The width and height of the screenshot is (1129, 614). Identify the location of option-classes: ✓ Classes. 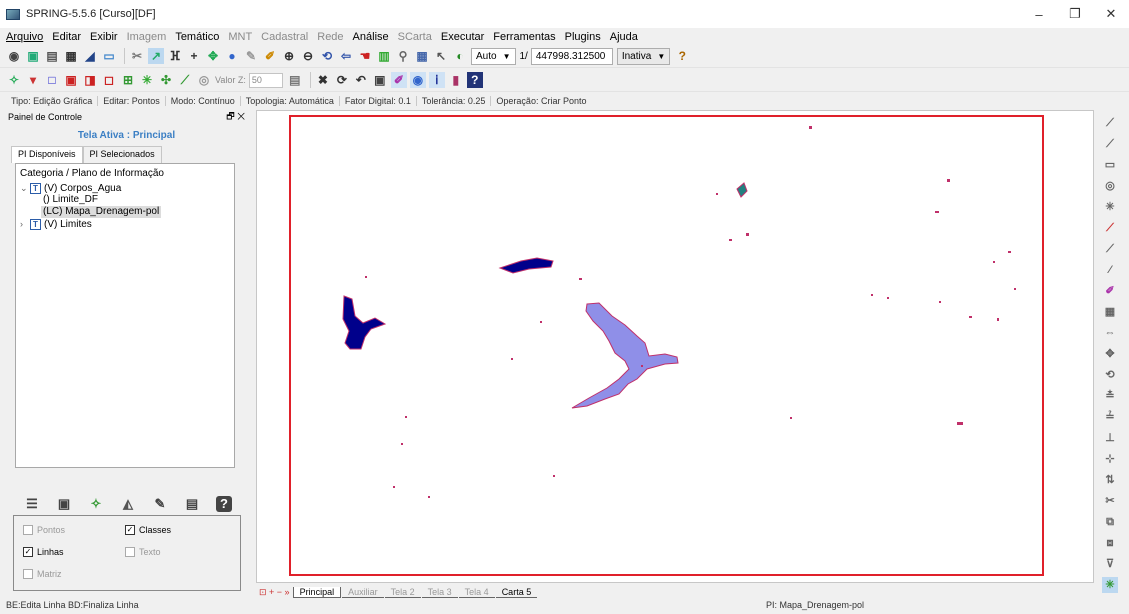
(148, 530).